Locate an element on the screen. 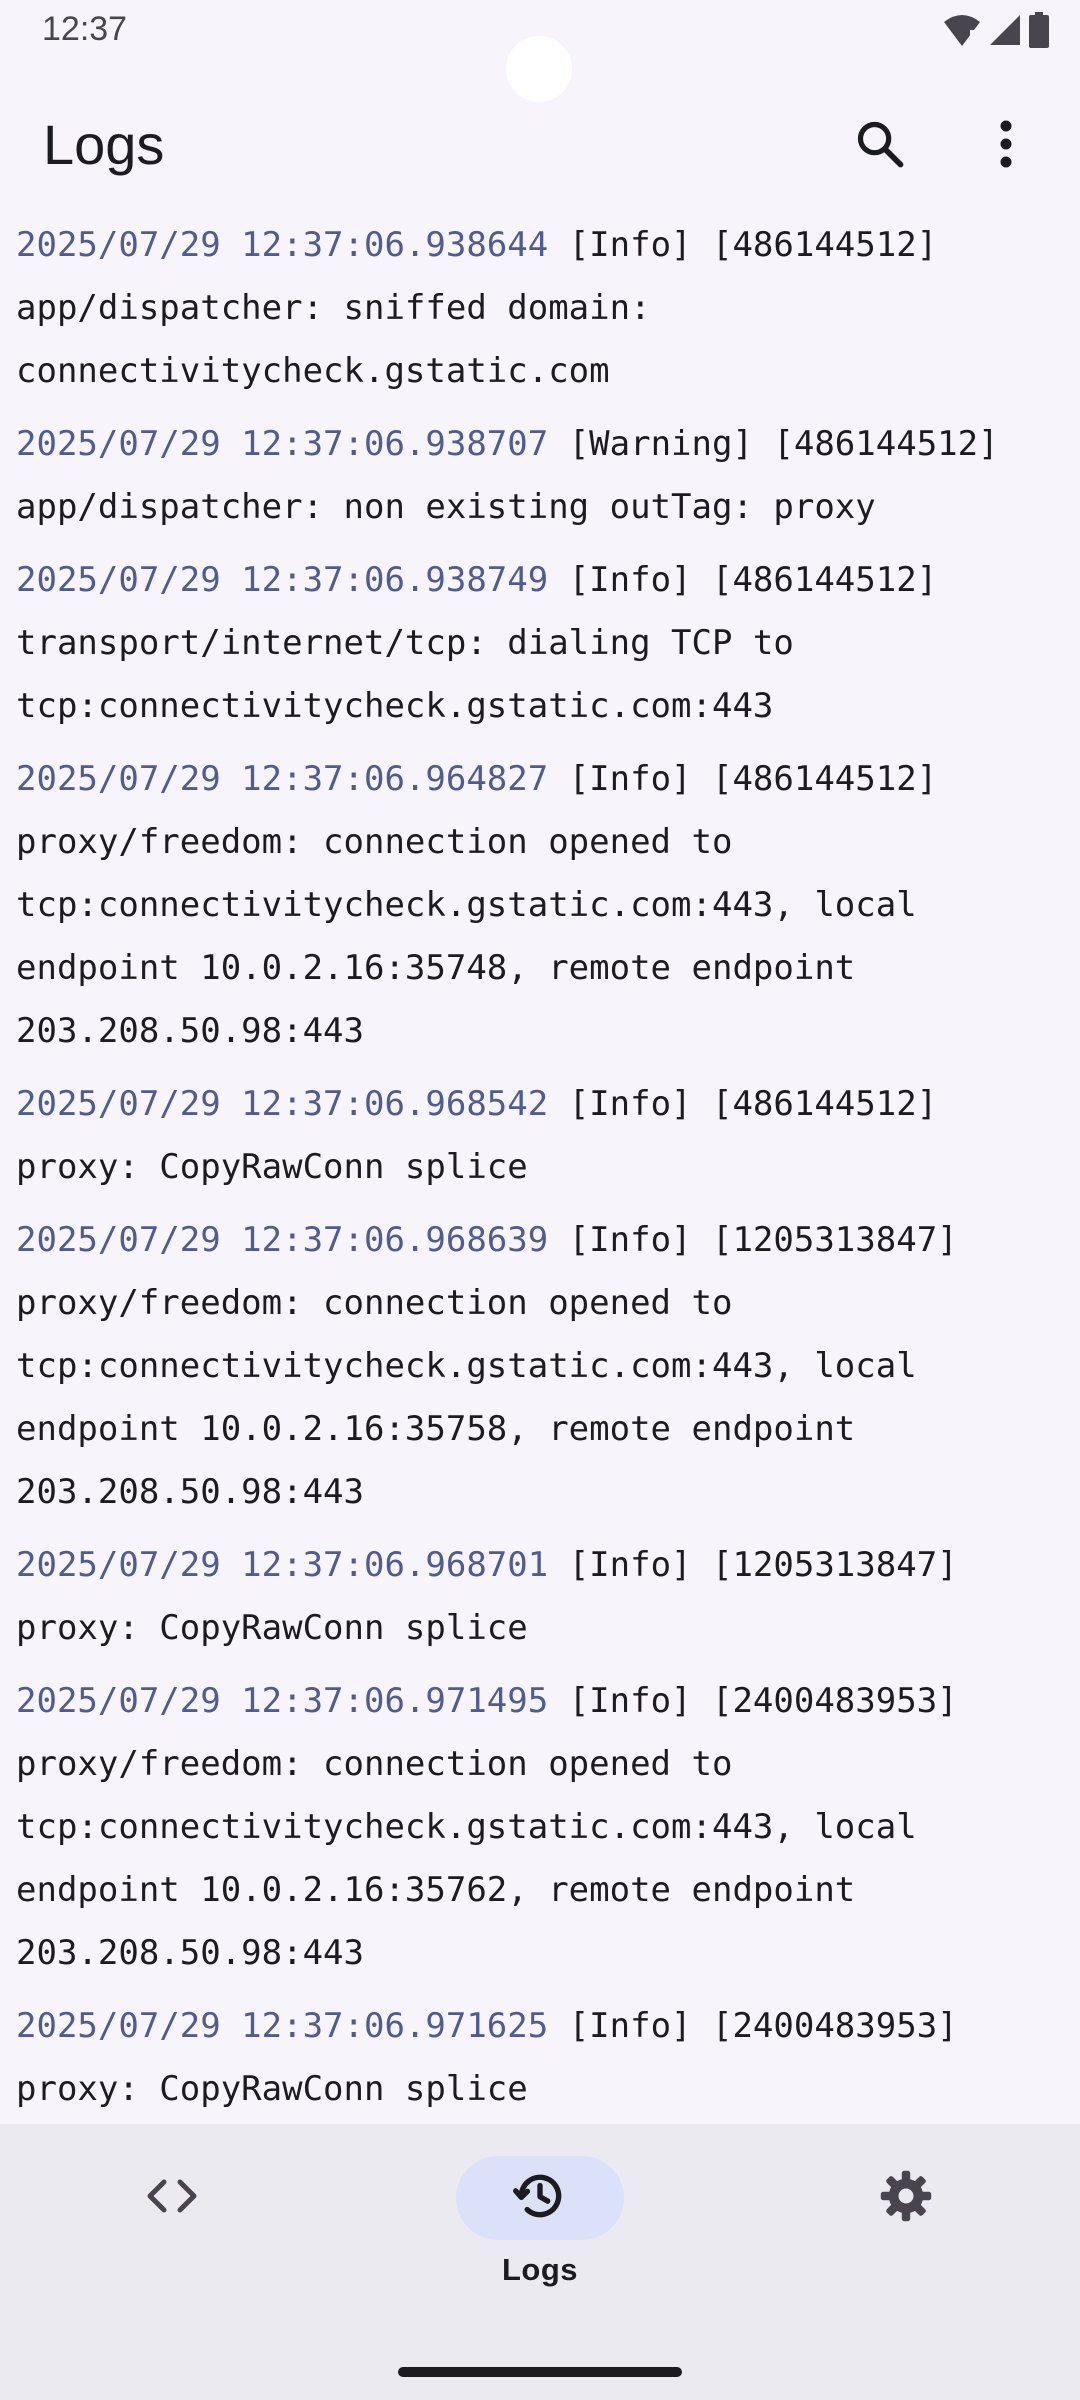 This screenshot has width=1080, height=2400. nav-item-logs: Logs is located at coordinates (540, 2246).